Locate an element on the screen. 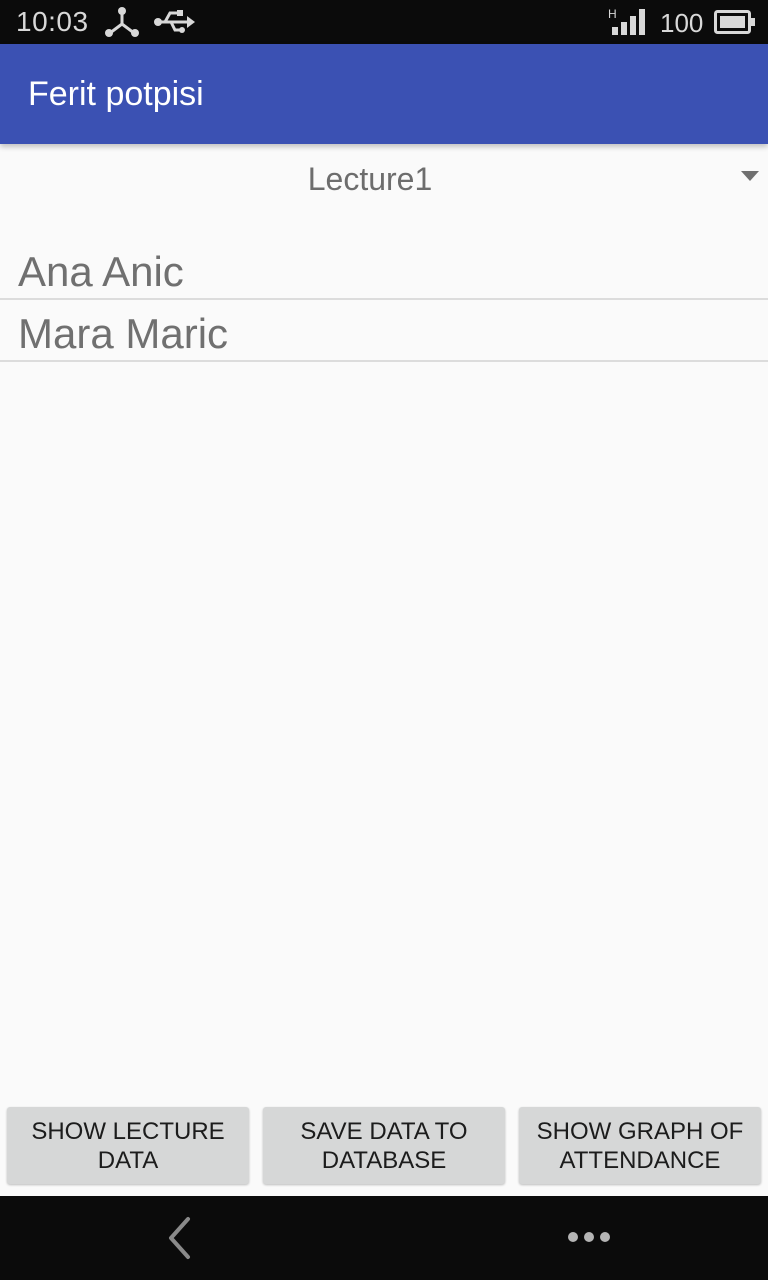  app-title: Ferit potpisi is located at coordinates (116, 94).